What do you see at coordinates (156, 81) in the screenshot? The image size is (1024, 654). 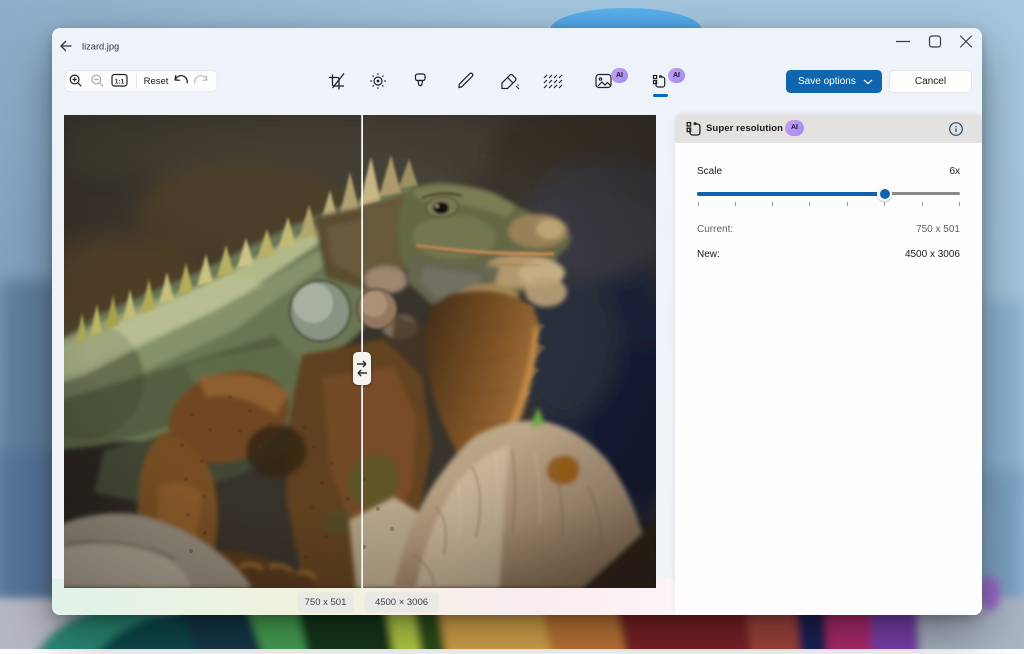 I see `svg-text: Reset` at bounding box center [156, 81].